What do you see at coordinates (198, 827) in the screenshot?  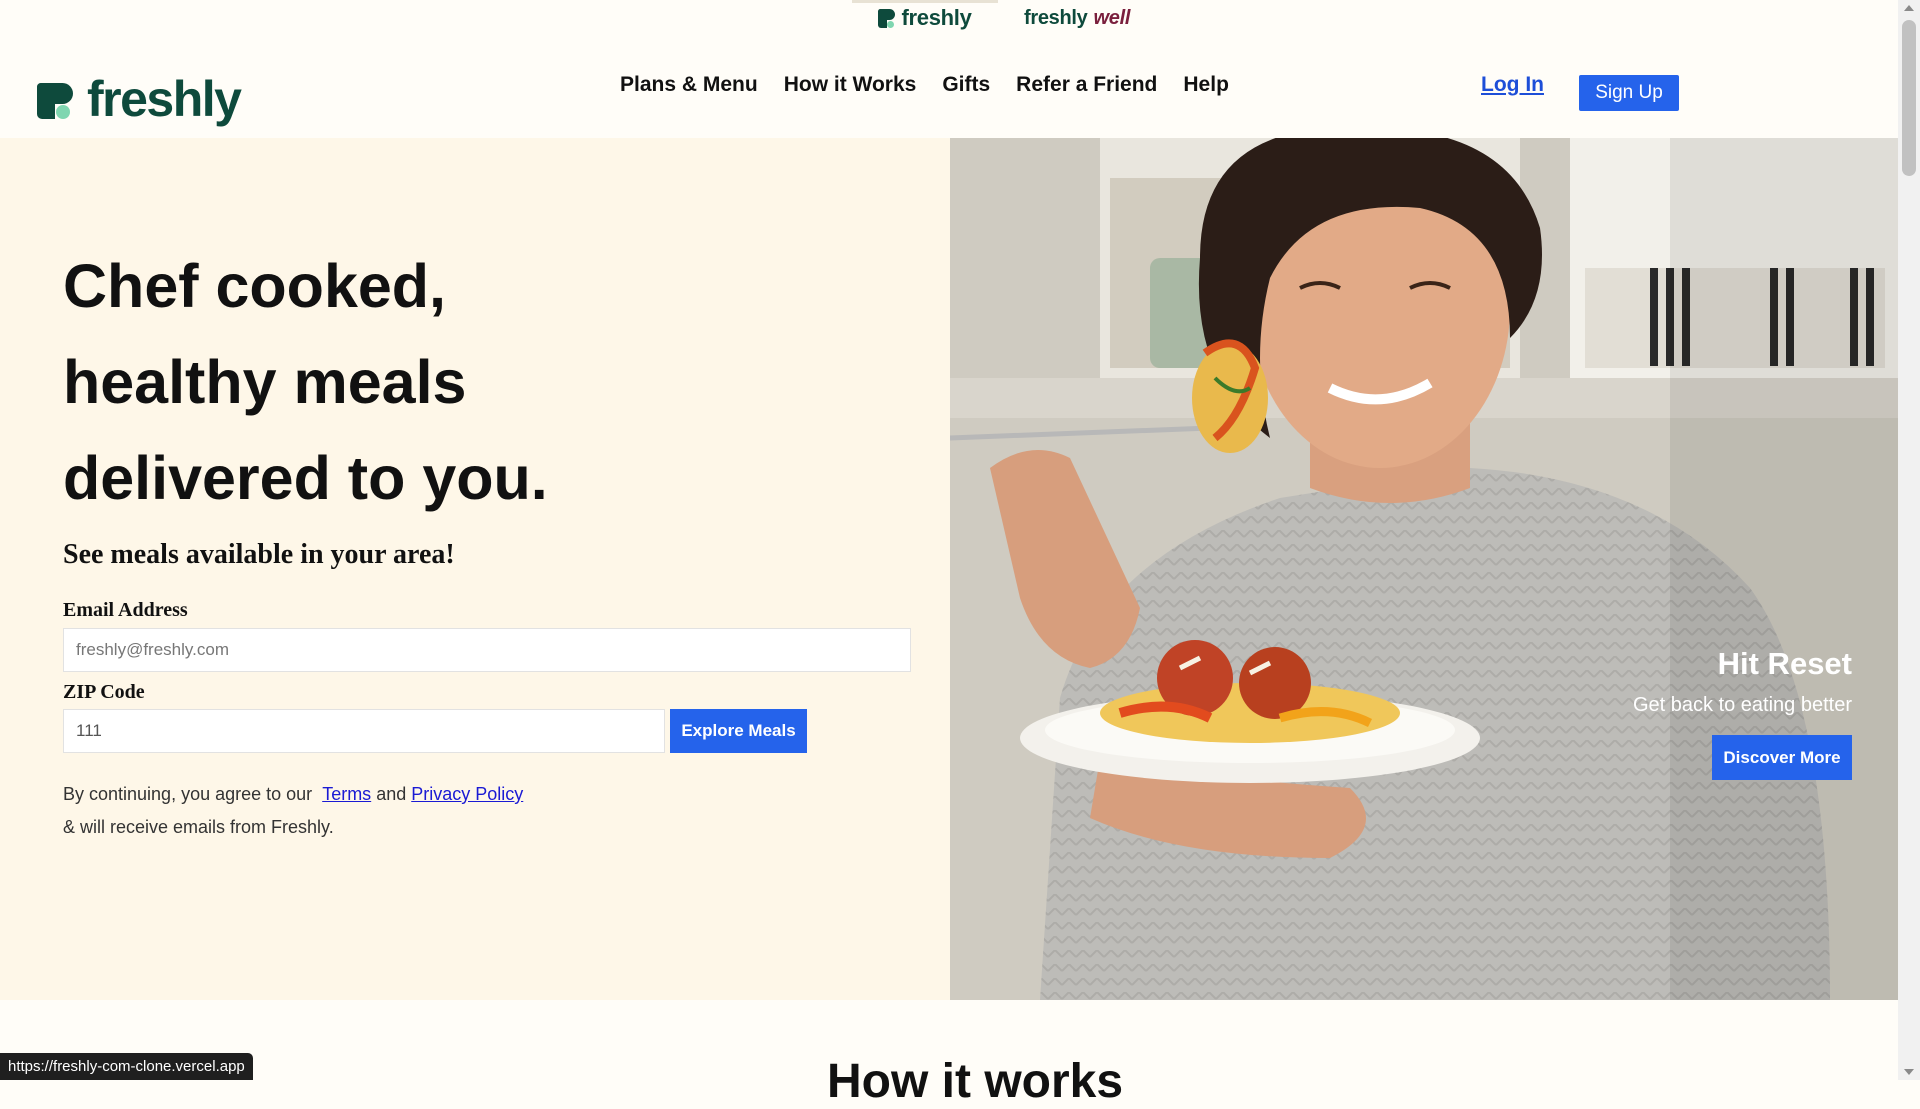 I see `consent-suffix: & will receive emails from Freshly.` at bounding box center [198, 827].